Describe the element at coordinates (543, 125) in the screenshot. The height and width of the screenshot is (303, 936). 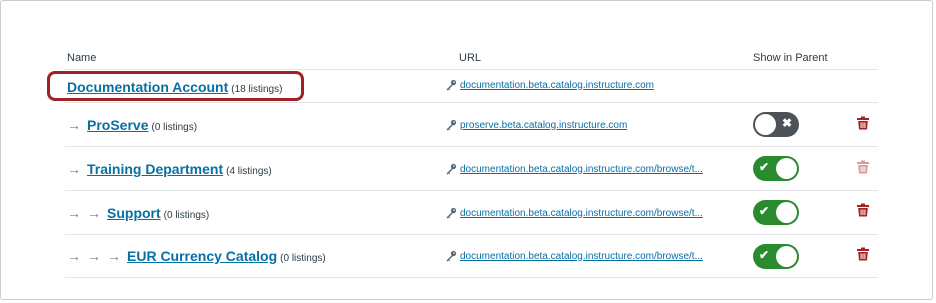
I see `account-url-link: proserve.beta.catalog.instructure.com` at that location.